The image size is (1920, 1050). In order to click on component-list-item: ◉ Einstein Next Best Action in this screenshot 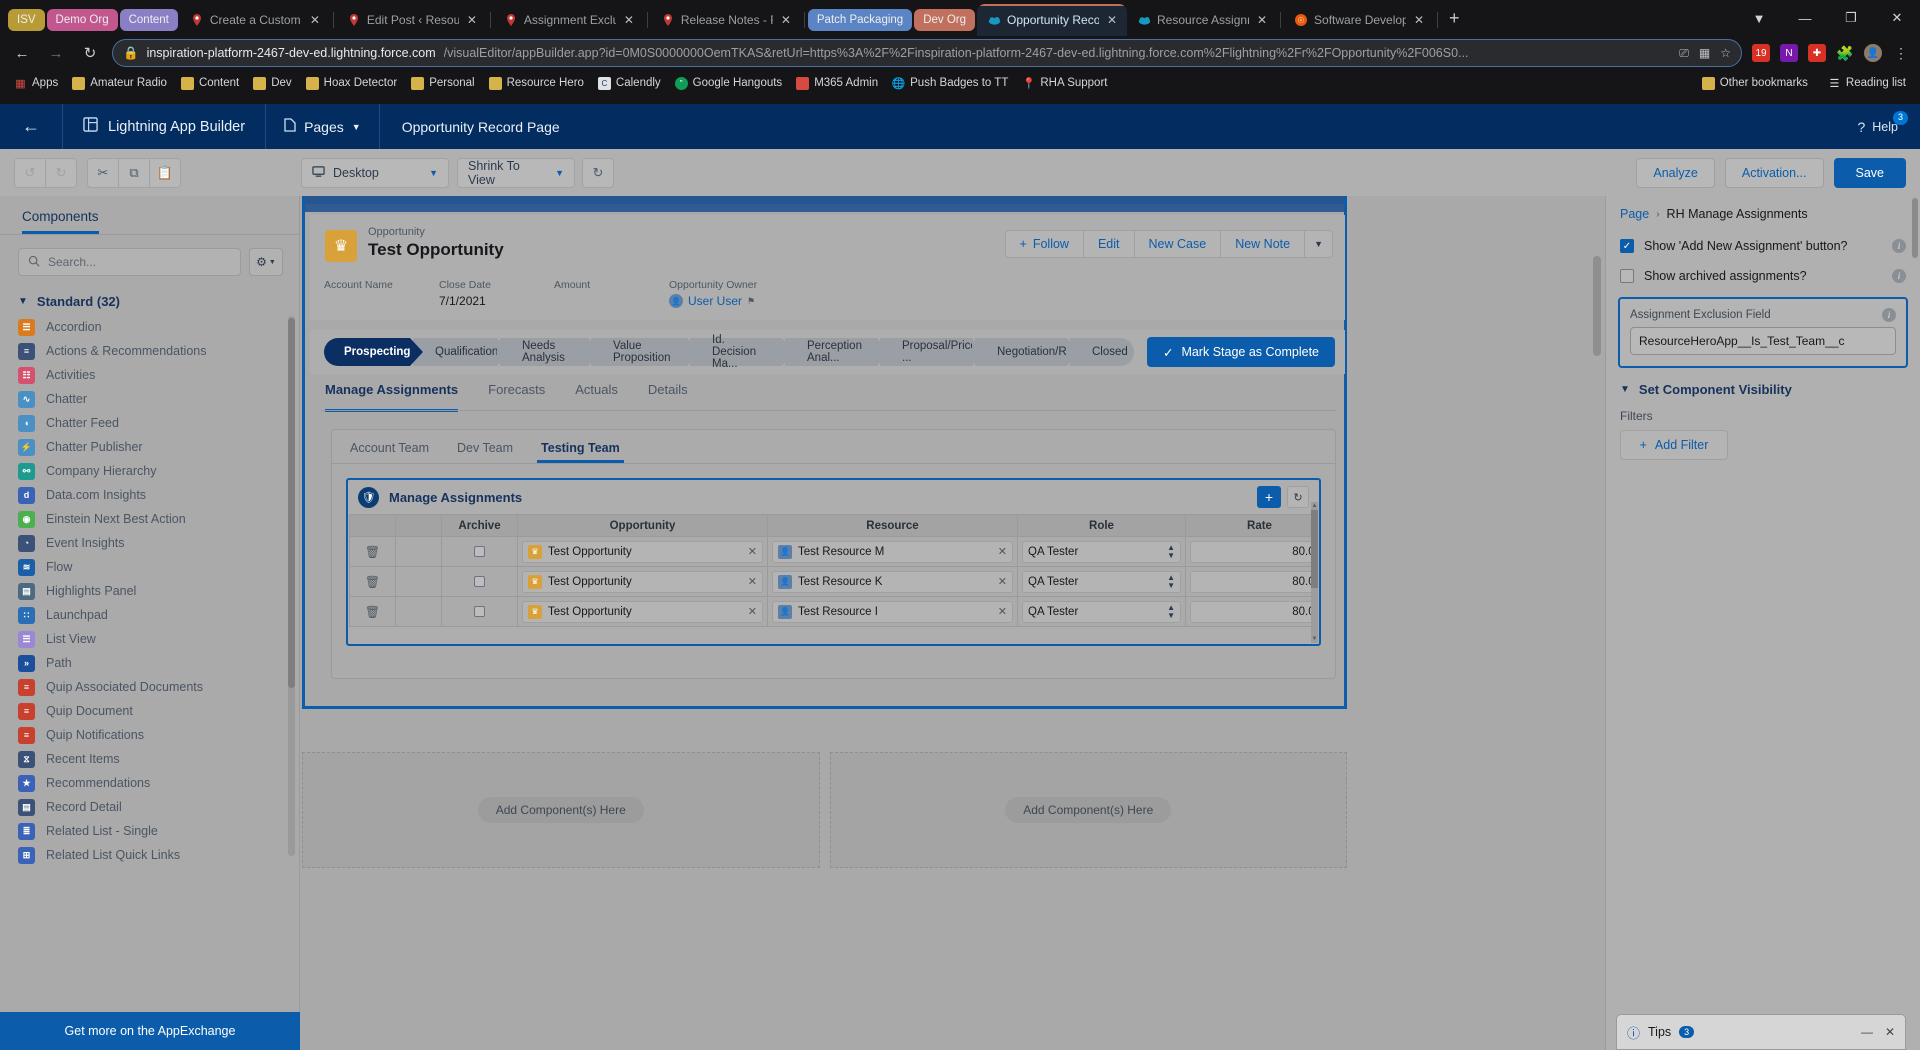, I will do `click(149, 519)`.